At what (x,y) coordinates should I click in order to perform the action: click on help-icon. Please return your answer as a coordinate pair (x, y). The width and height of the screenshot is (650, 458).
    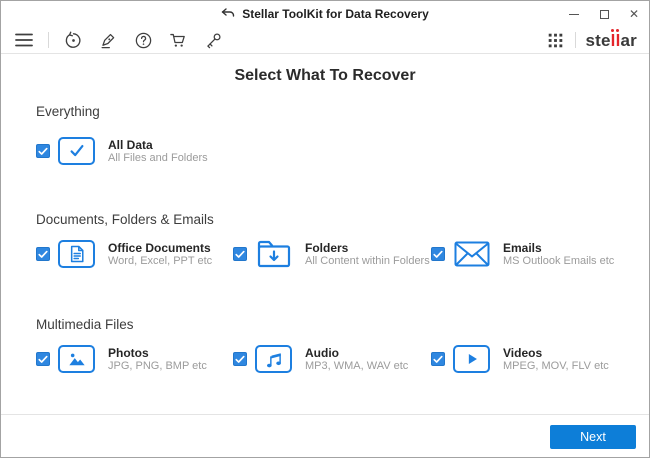
    Looking at the image, I should click on (143, 40).